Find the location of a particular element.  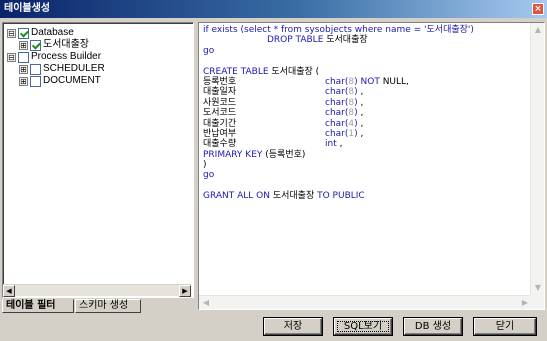

tree-item-label: 도서대출장 is located at coordinates (66, 44).